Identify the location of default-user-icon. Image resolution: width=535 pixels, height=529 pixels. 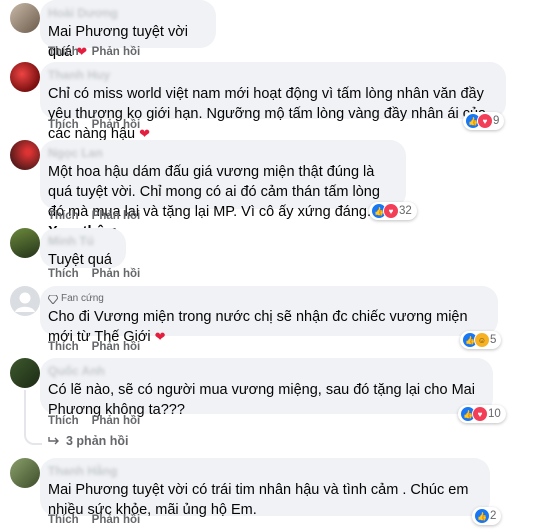
(25, 302).